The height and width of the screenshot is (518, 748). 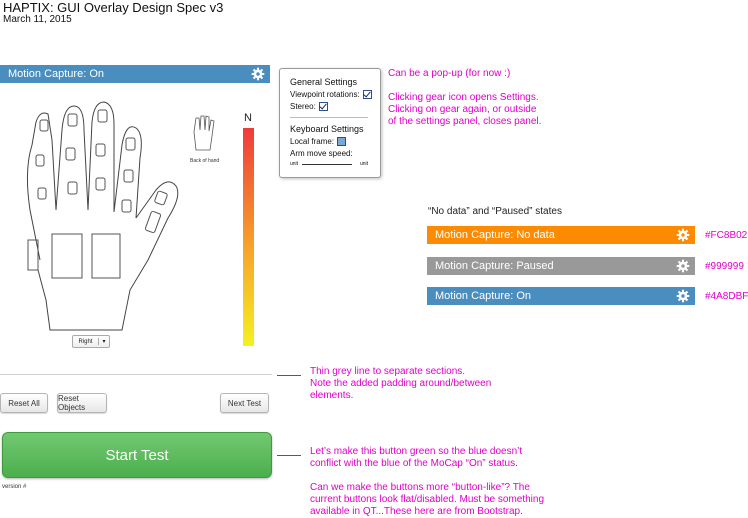 What do you see at coordinates (24, 403) in the screenshot?
I see `reset-all-button: Reset All` at bounding box center [24, 403].